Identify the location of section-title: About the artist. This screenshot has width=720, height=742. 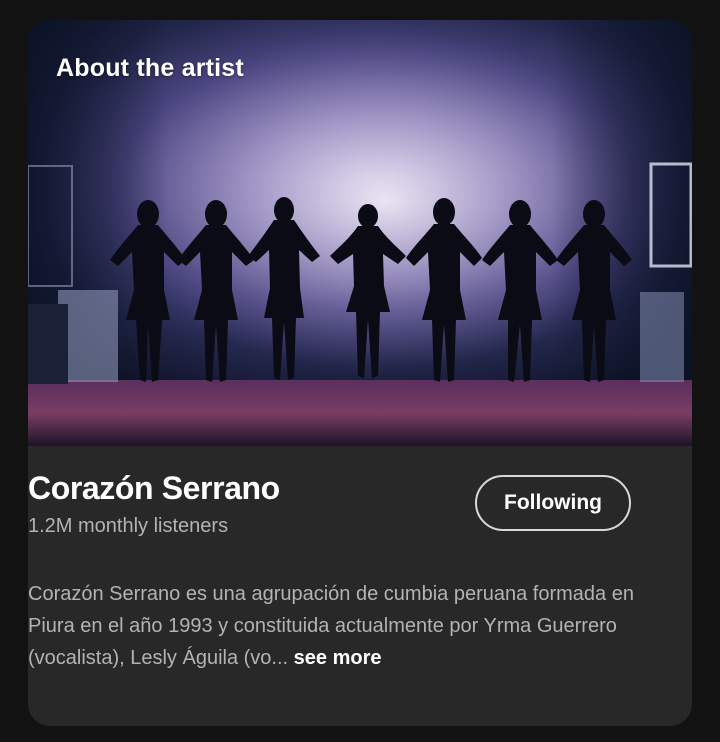
(150, 68).